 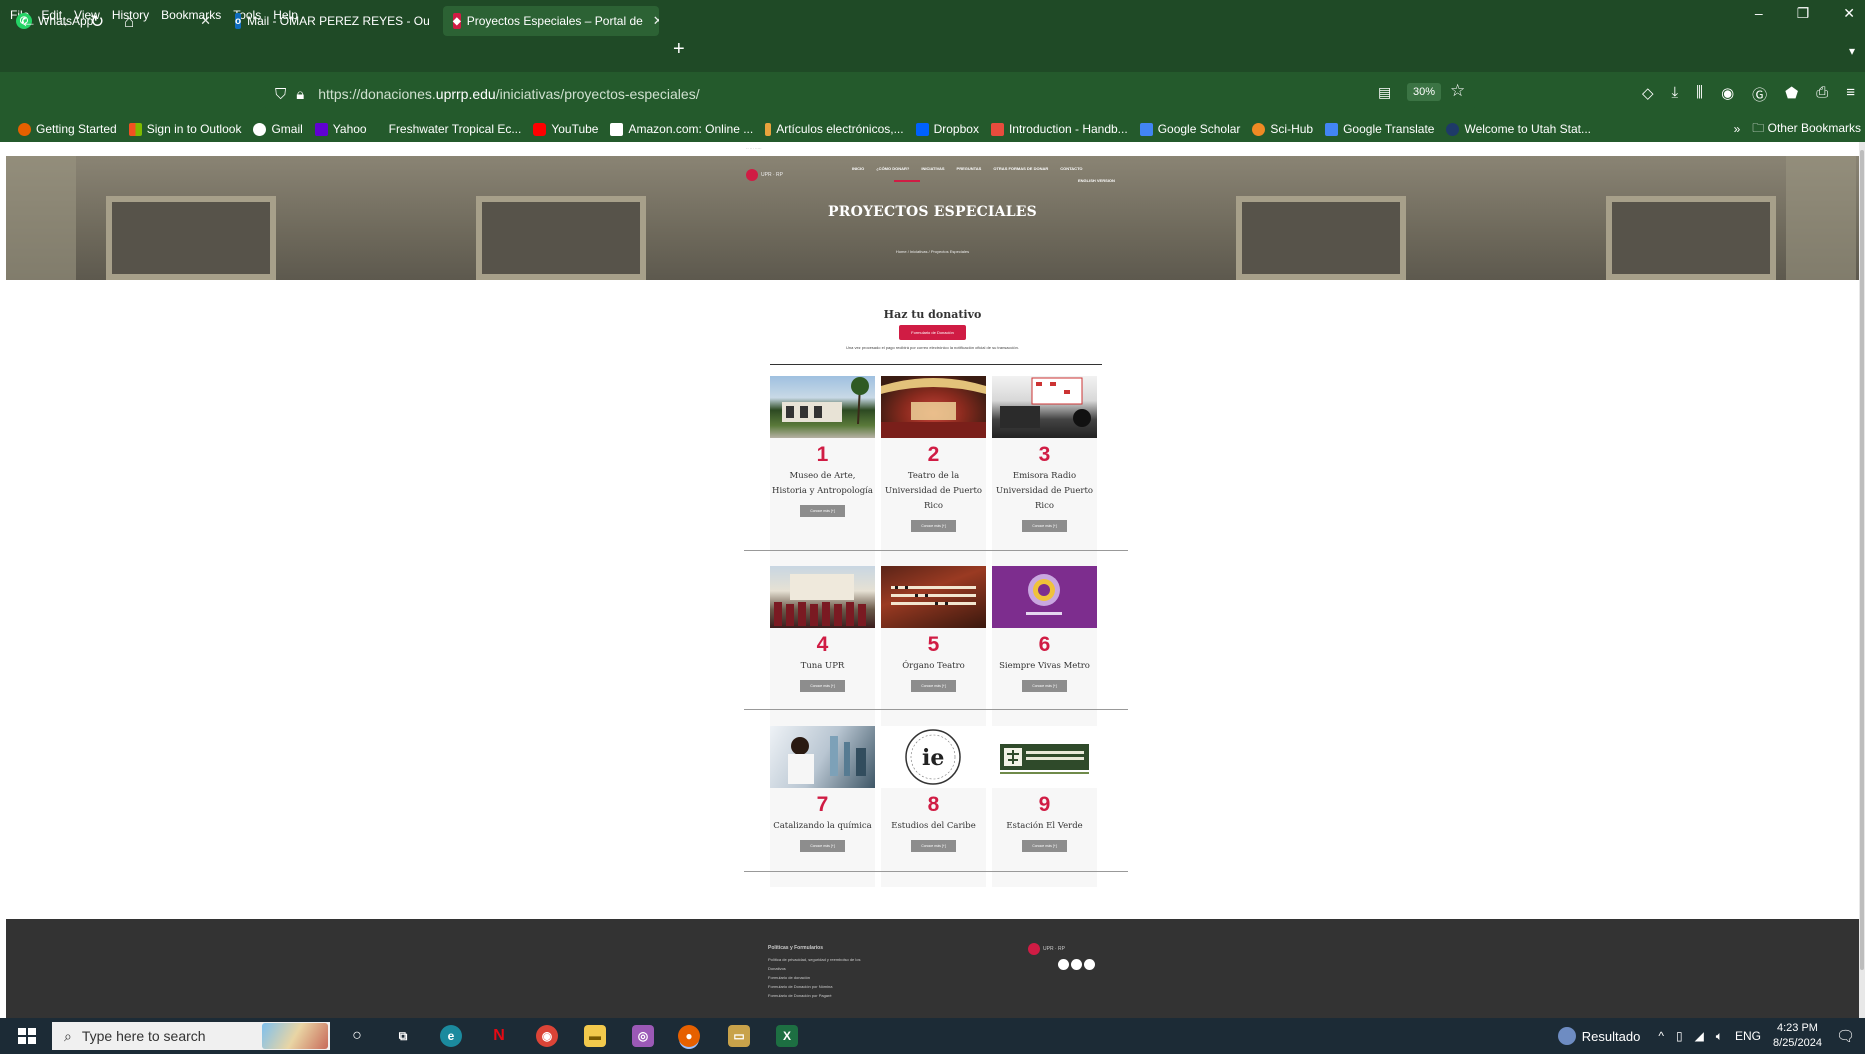 I want to click on close-window-button: ✕, so click(x=1849, y=13).